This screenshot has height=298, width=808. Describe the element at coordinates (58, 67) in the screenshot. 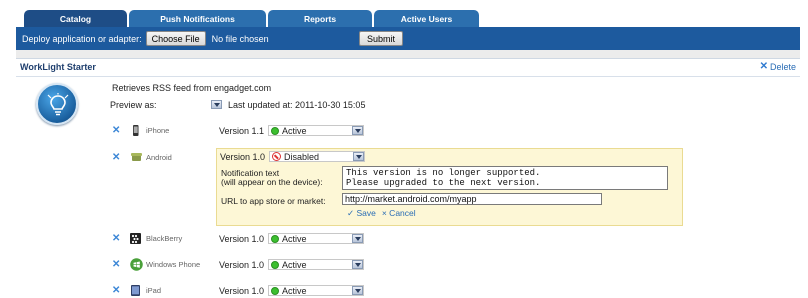

I see `app-title: WorkLight Starter` at that location.